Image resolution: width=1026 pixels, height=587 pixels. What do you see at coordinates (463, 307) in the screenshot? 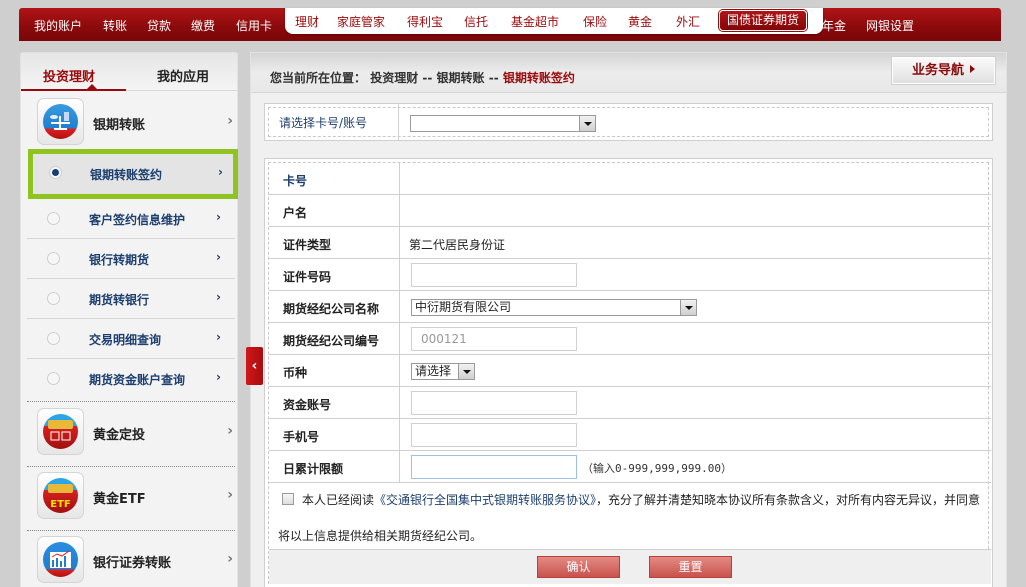
I see `broker-name-select-value: 中衍期货有限公司` at bounding box center [463, 307].